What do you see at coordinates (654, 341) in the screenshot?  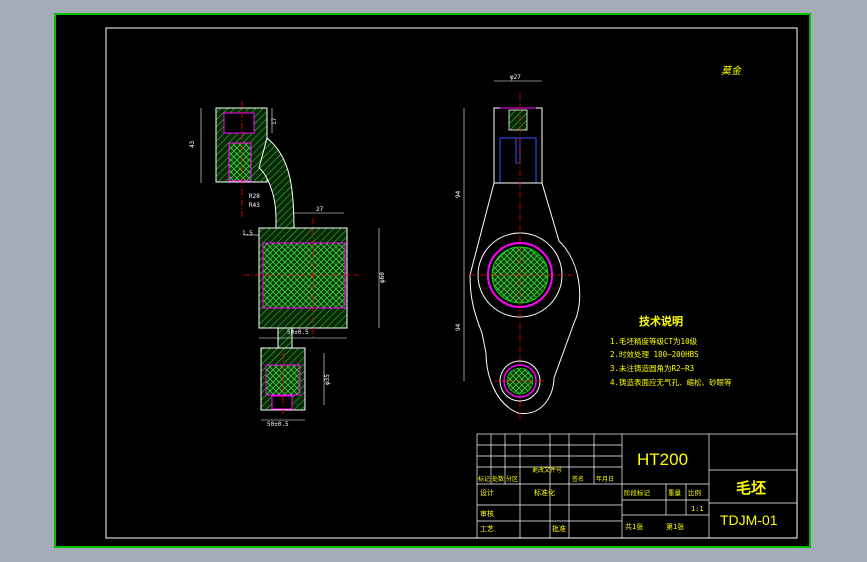 I see `tech-note-1: 1.毛坯精度等级CT为10级` at bounding box center [654, 341].